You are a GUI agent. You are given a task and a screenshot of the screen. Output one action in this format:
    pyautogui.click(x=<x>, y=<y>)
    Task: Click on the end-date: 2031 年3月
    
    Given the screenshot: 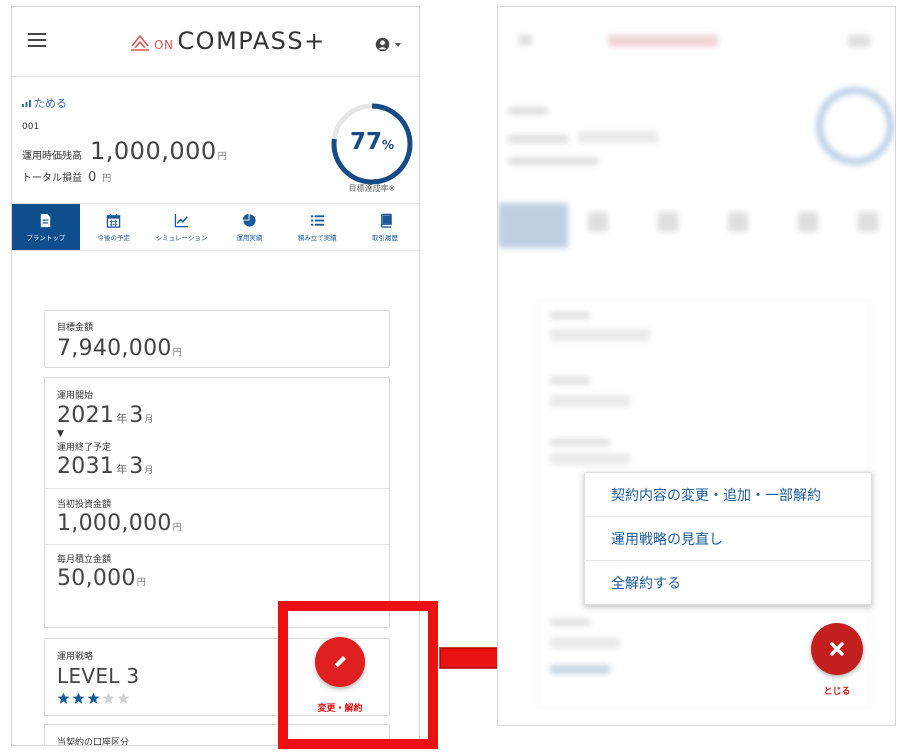 What is the action you would take?
    pyautogui.click(x=223, y=466)
    